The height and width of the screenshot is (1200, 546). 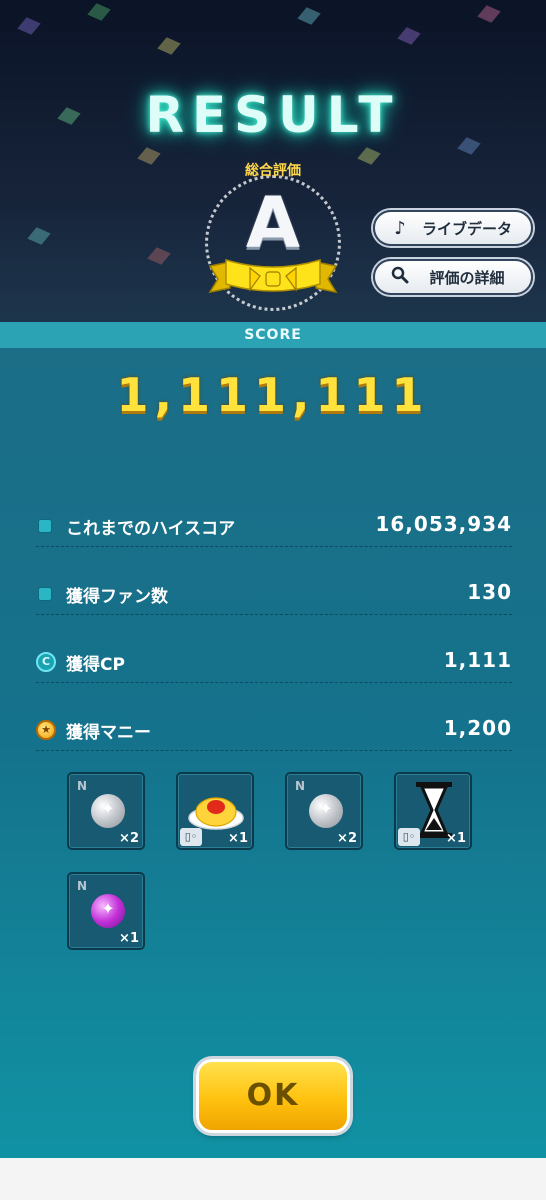 I want to click on stat-value: 130, so click(x=489, y=592).